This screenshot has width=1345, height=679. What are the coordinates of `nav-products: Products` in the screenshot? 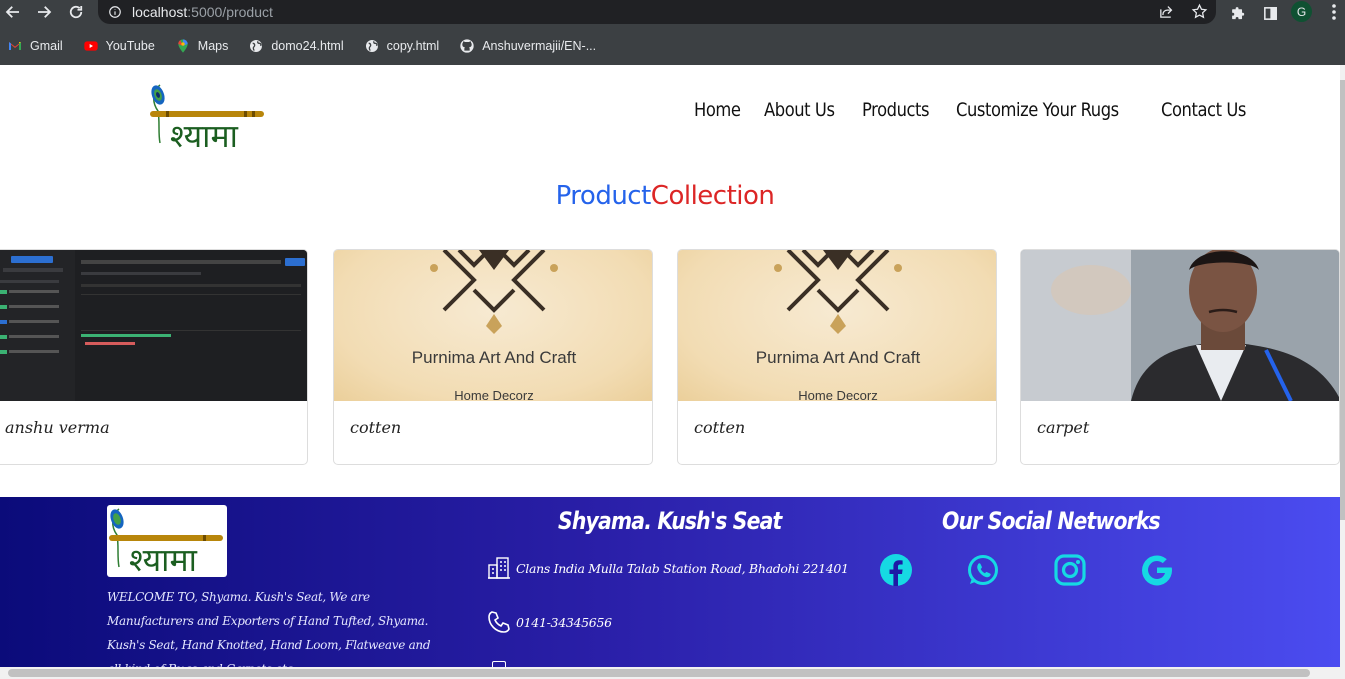 It's located at (896, 110).